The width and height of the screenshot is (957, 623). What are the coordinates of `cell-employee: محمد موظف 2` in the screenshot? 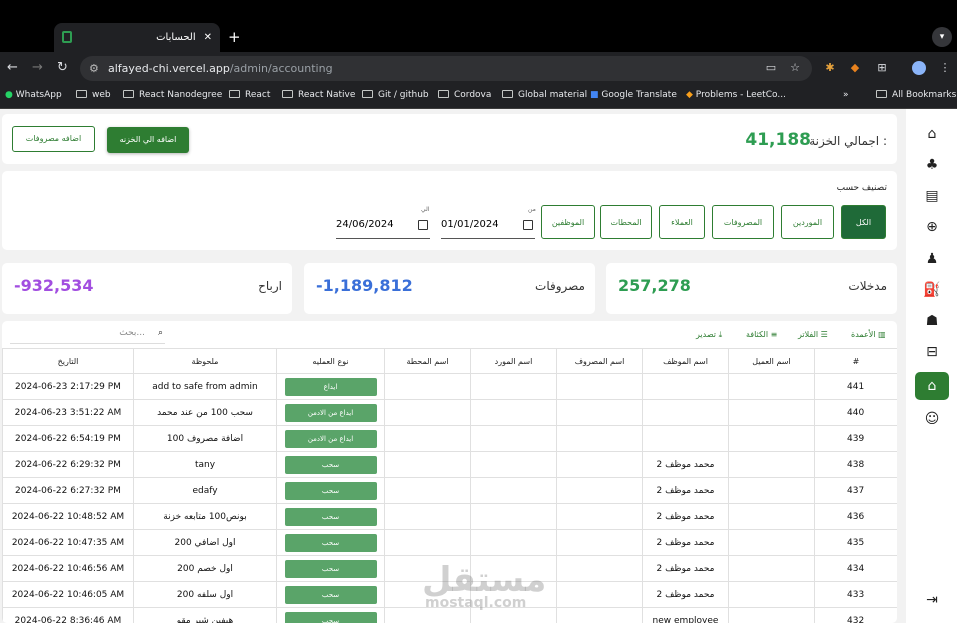 It's located at (685, 594).